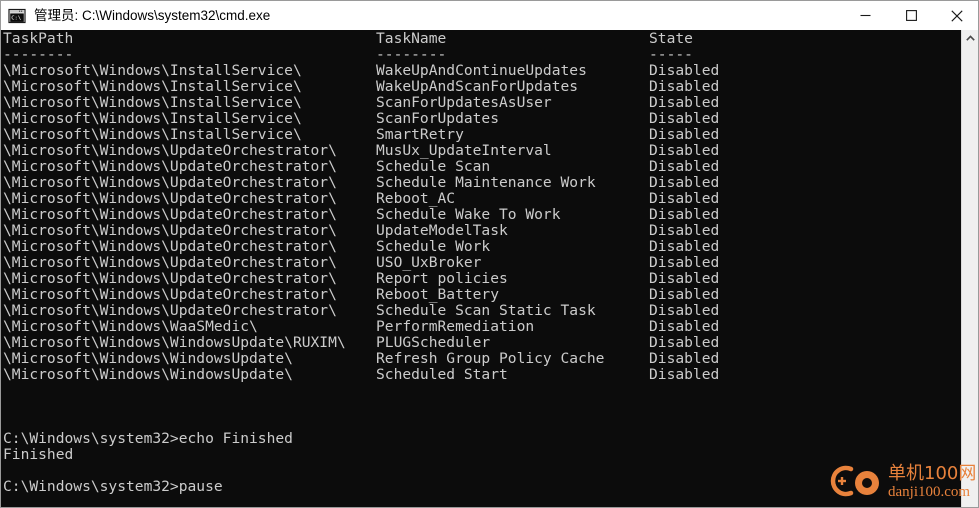 This screenshot has height=508, width=979. I want to click on table-row-taskname: USO_UxBroker, so click(429, 262).